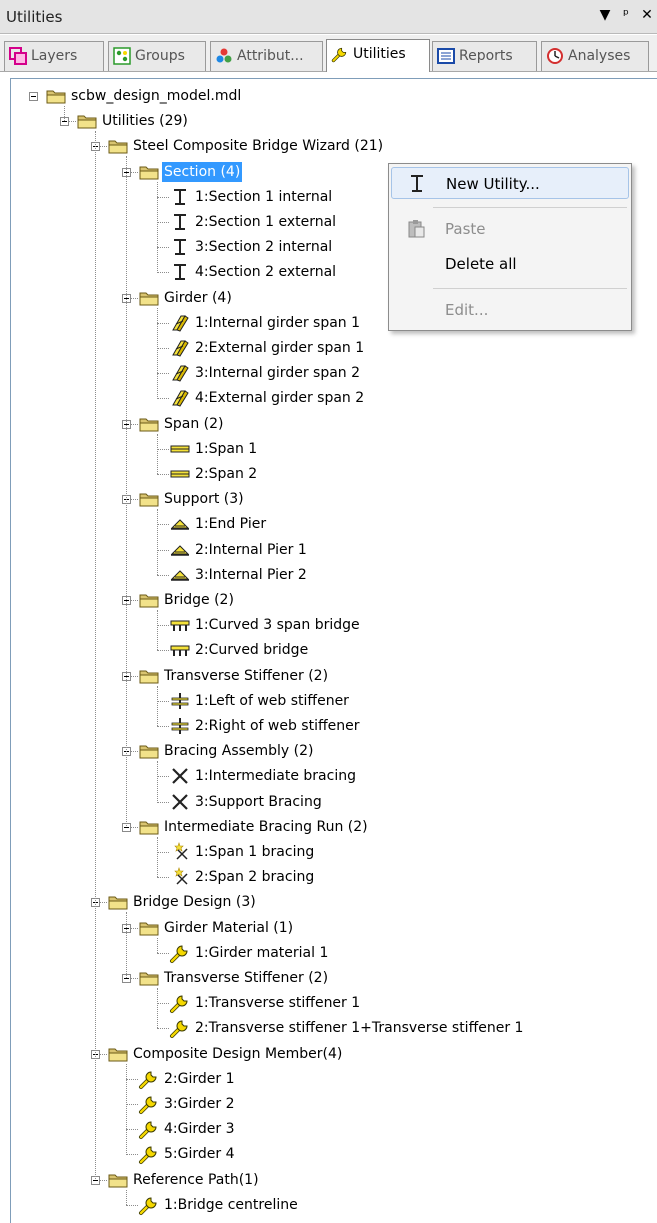 The height and width of the screenshot is (1223, 657). I want to click on tree-folder: Bridge Design (3), so click(382, 902).